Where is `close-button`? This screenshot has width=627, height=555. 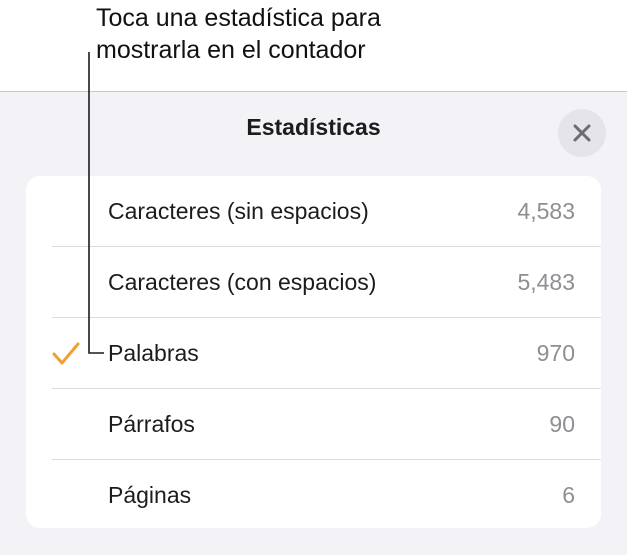 close-button is located at coordinates (582, 133).